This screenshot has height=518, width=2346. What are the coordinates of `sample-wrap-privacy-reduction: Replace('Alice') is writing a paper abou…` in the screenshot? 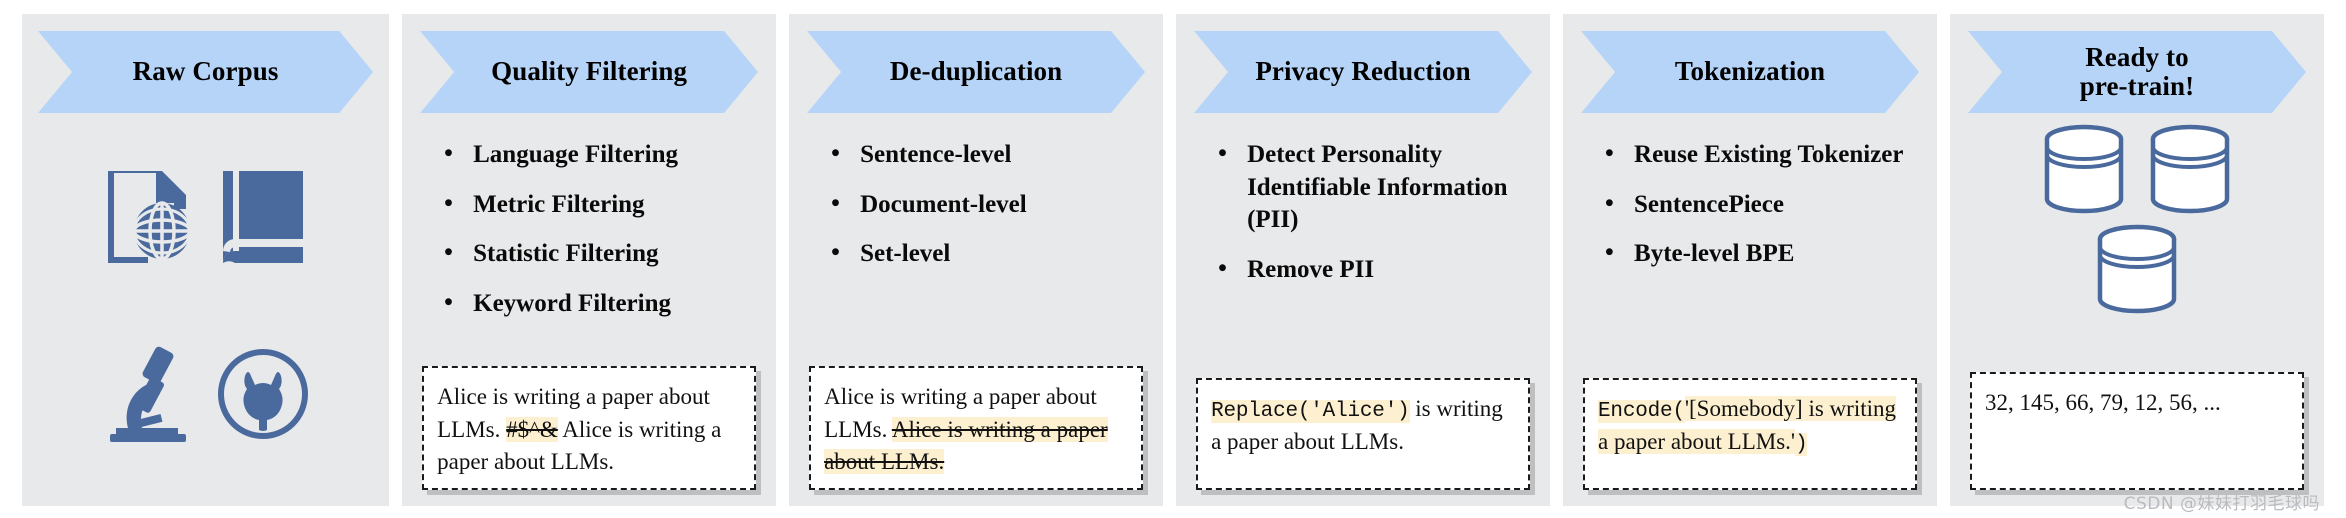 It's located at (1363, 434).